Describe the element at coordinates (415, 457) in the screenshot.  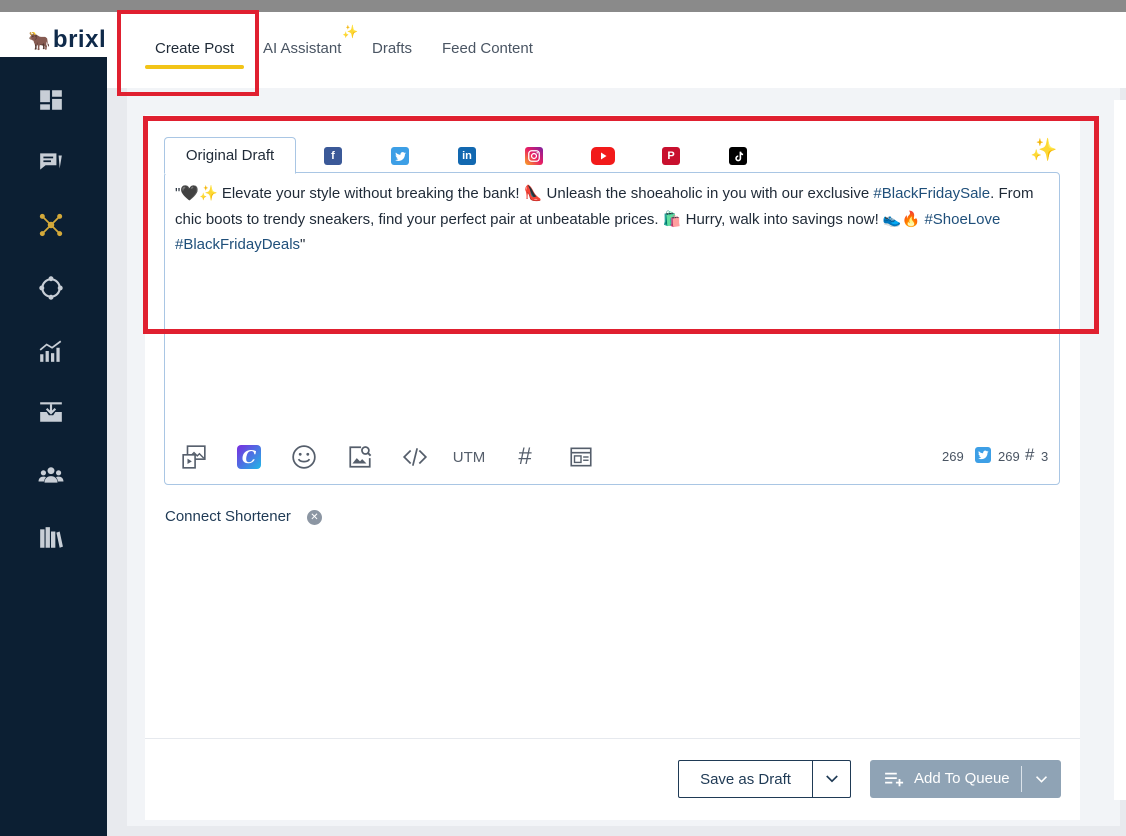
I see `embed-code-icon` at that location.